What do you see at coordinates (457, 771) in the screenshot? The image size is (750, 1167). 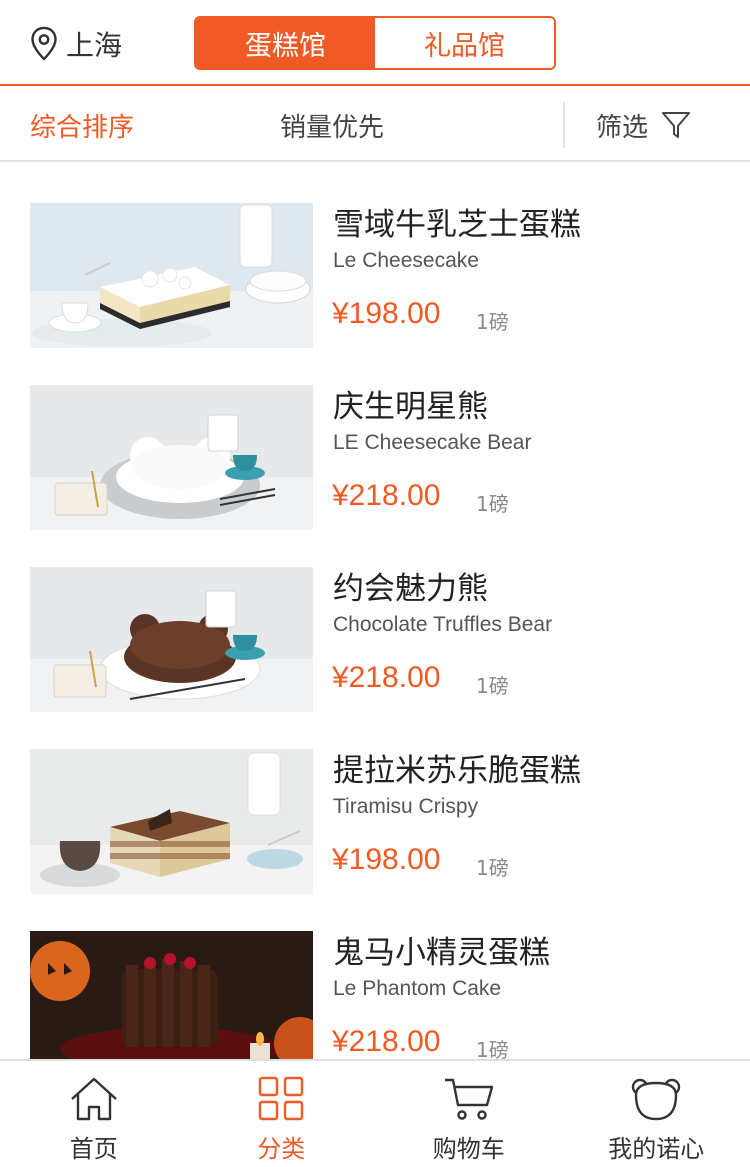 I see `product-name: 提拉米苏乐脆蛋糕` at bounding box center [457, 771].